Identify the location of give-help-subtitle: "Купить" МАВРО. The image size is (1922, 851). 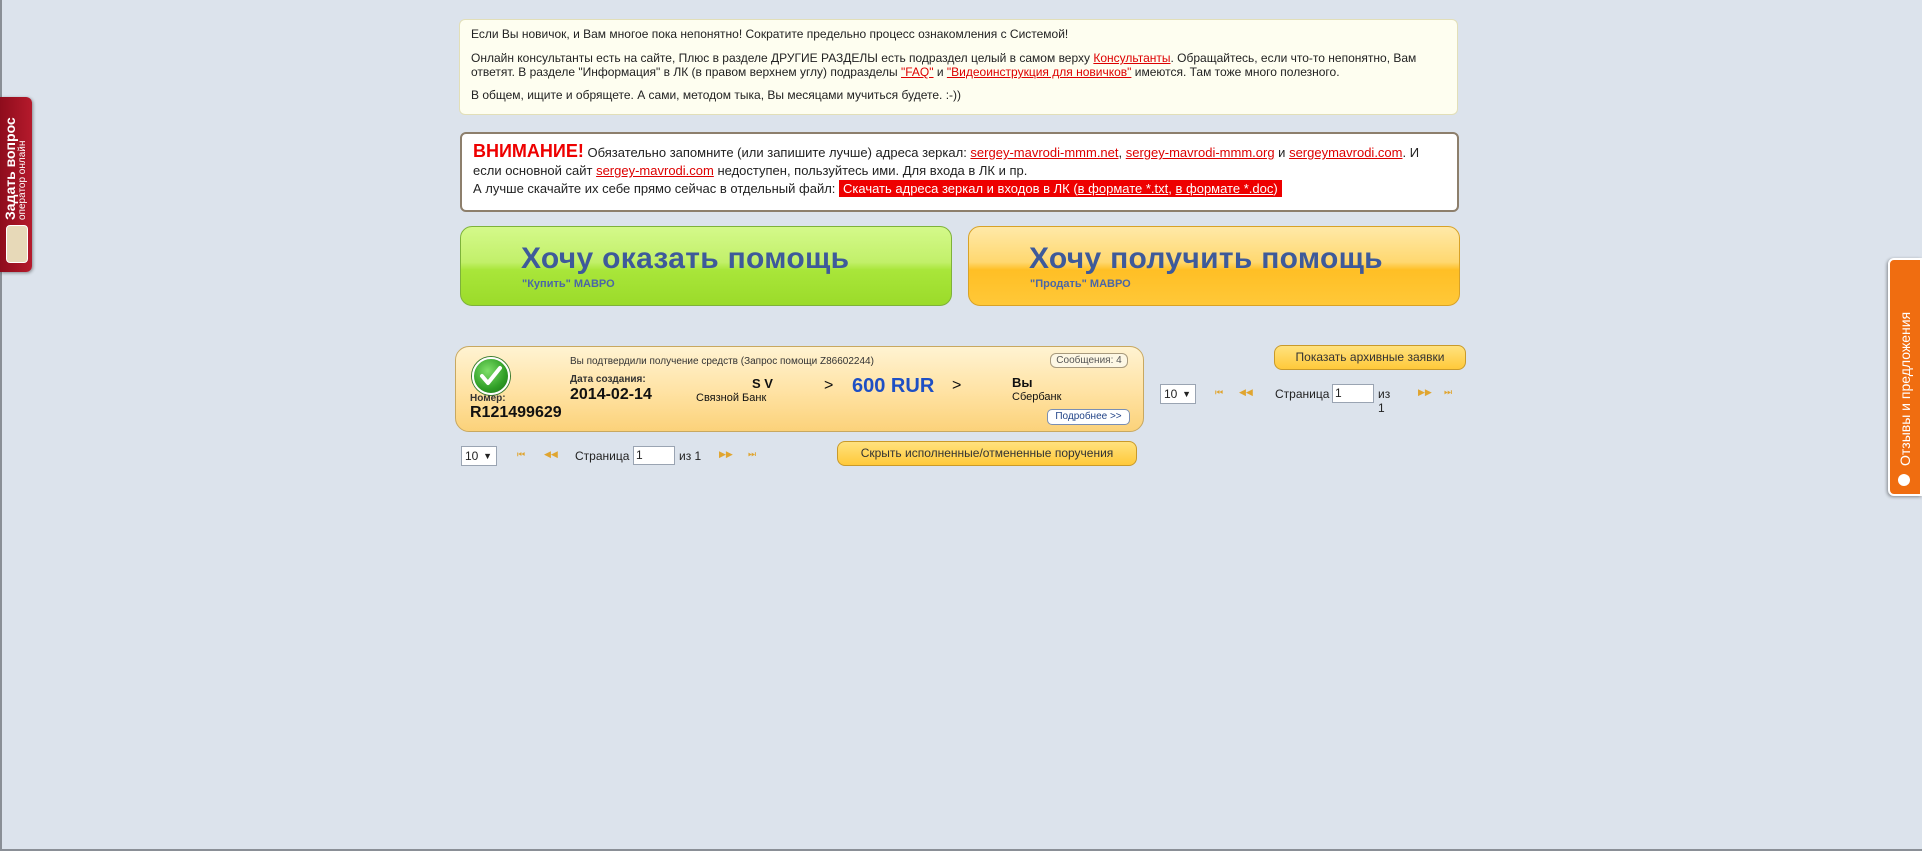
(568, 284).